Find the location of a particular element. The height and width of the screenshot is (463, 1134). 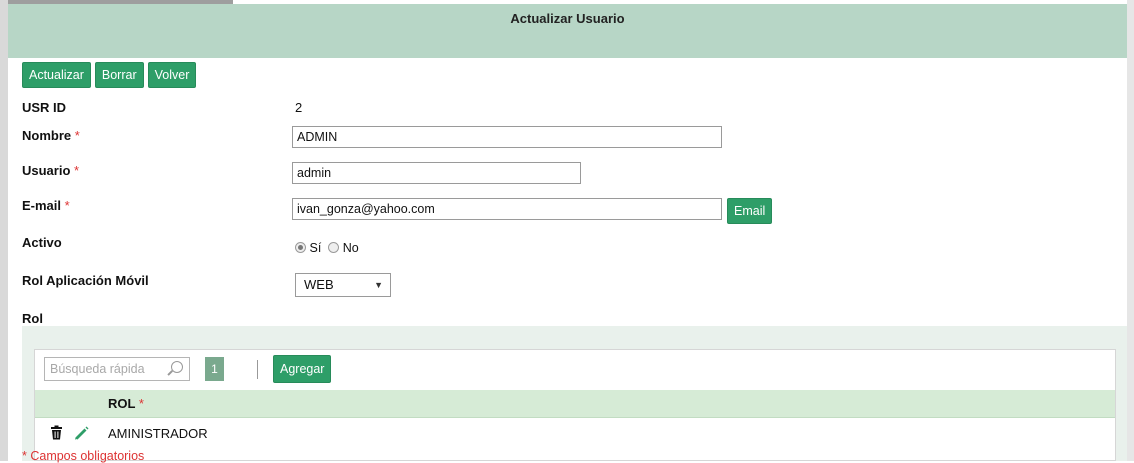

page-title: Actualizar Usuario is located at coordinates (567, 18).